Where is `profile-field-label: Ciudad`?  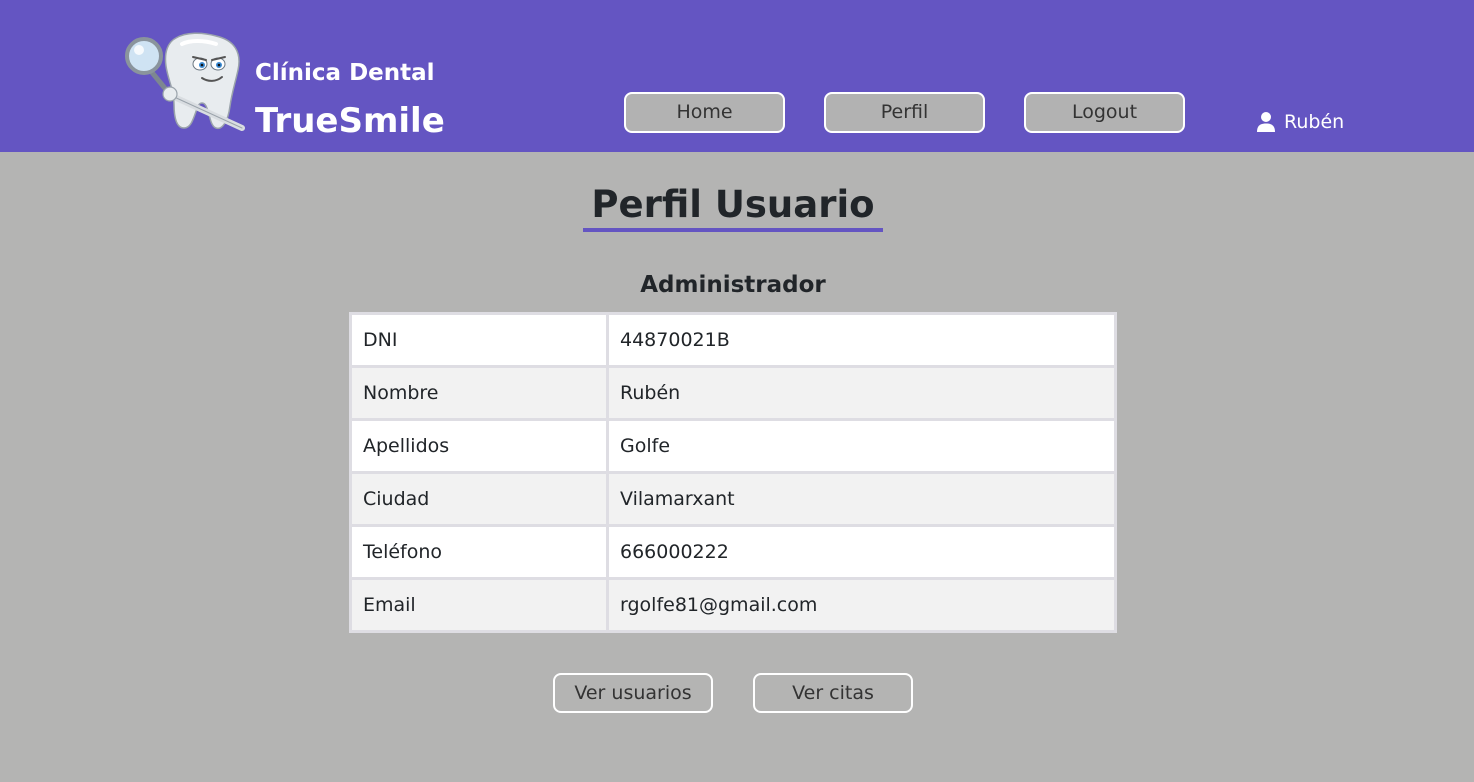 profile-field-label: Ciudad is located at coordinates (479, 499).